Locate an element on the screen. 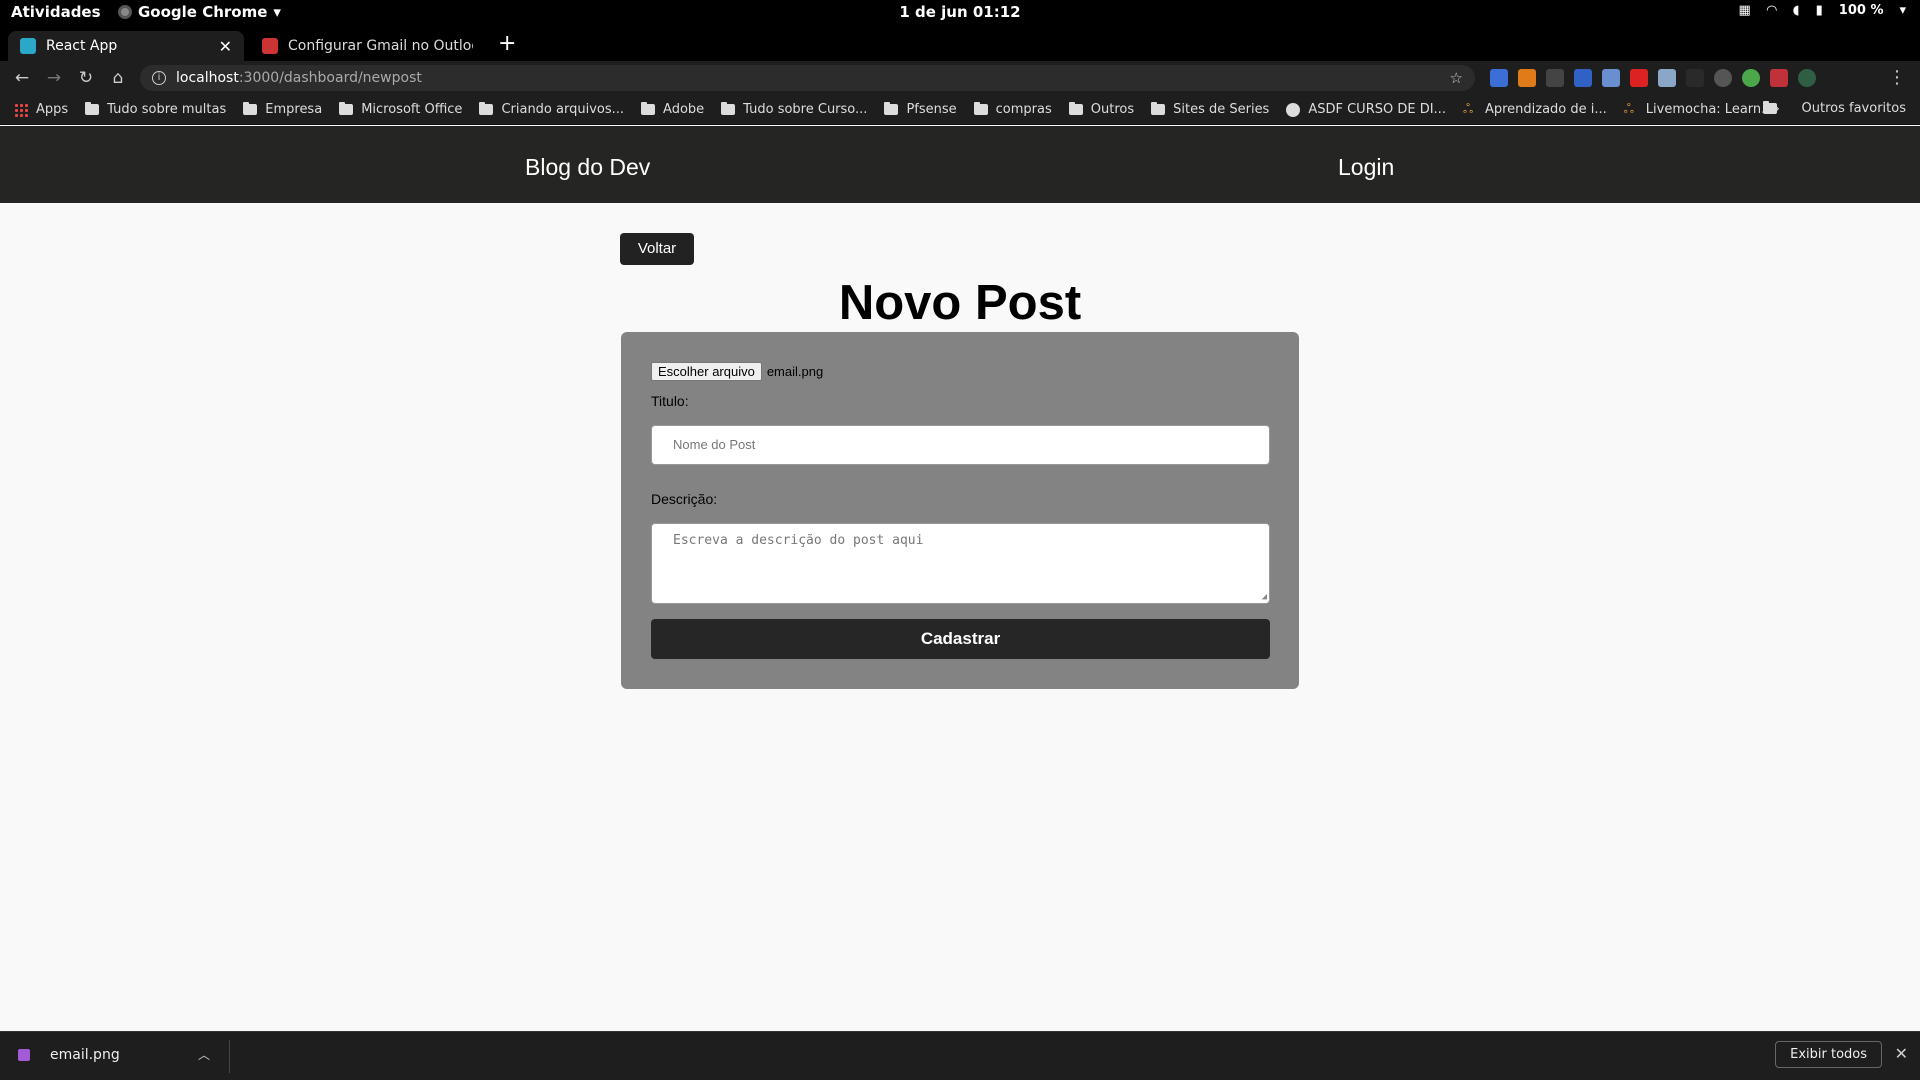 The width and height of the screenshot is (1920, 1080). description-label: Descrição: is located at coordinates (684, 499).